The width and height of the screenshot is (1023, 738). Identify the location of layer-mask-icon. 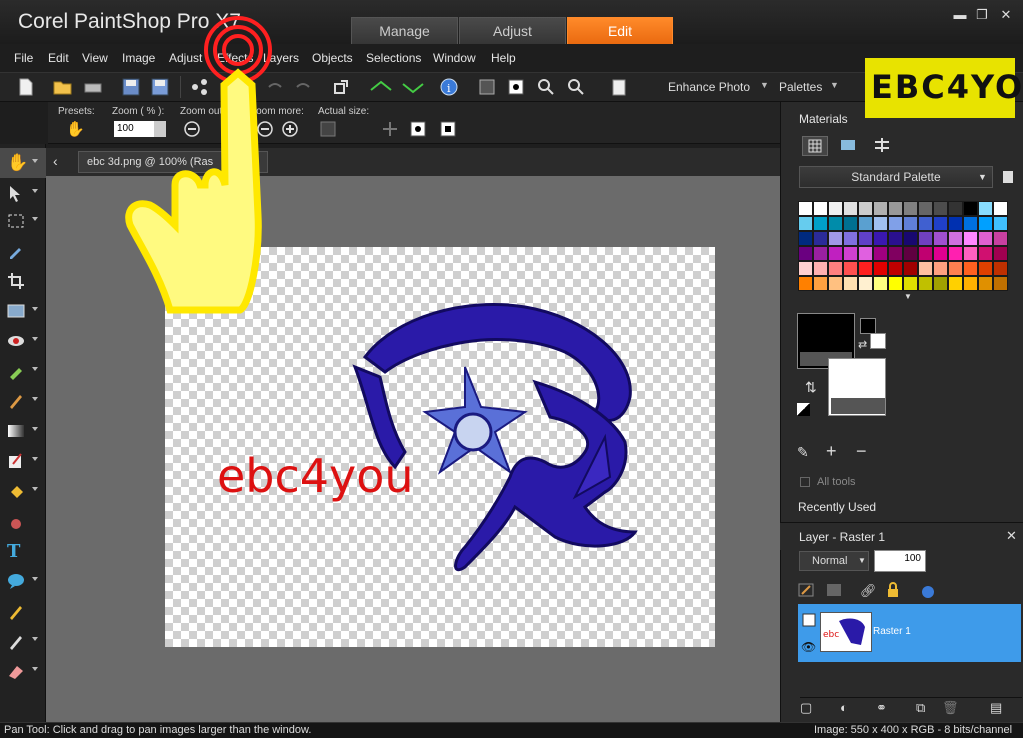
(834, 591).